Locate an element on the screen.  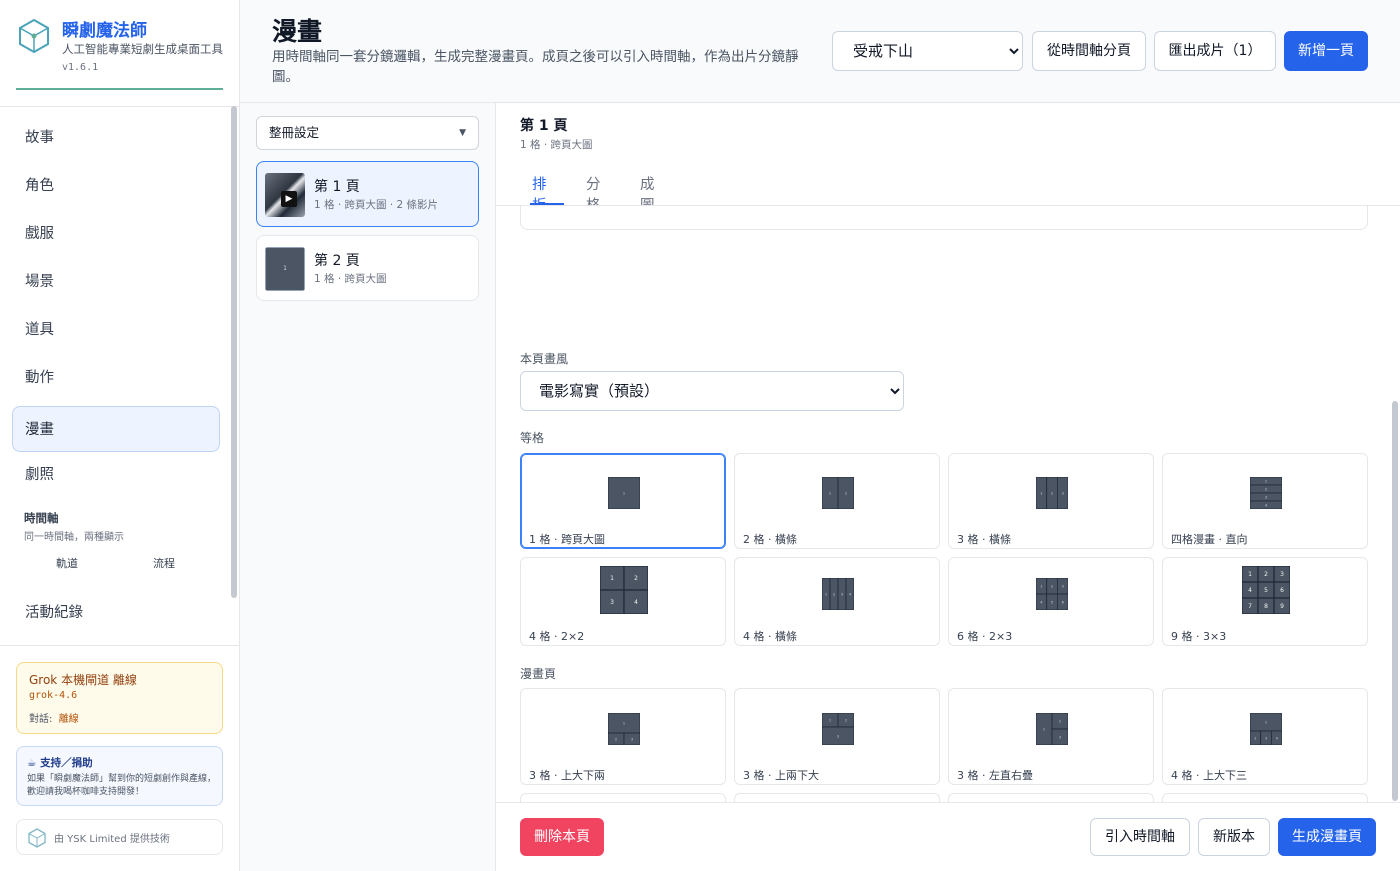
layout-option-m1: 1 2 3 3 格 · 上大下兩 is located at coordinates (623, 736).